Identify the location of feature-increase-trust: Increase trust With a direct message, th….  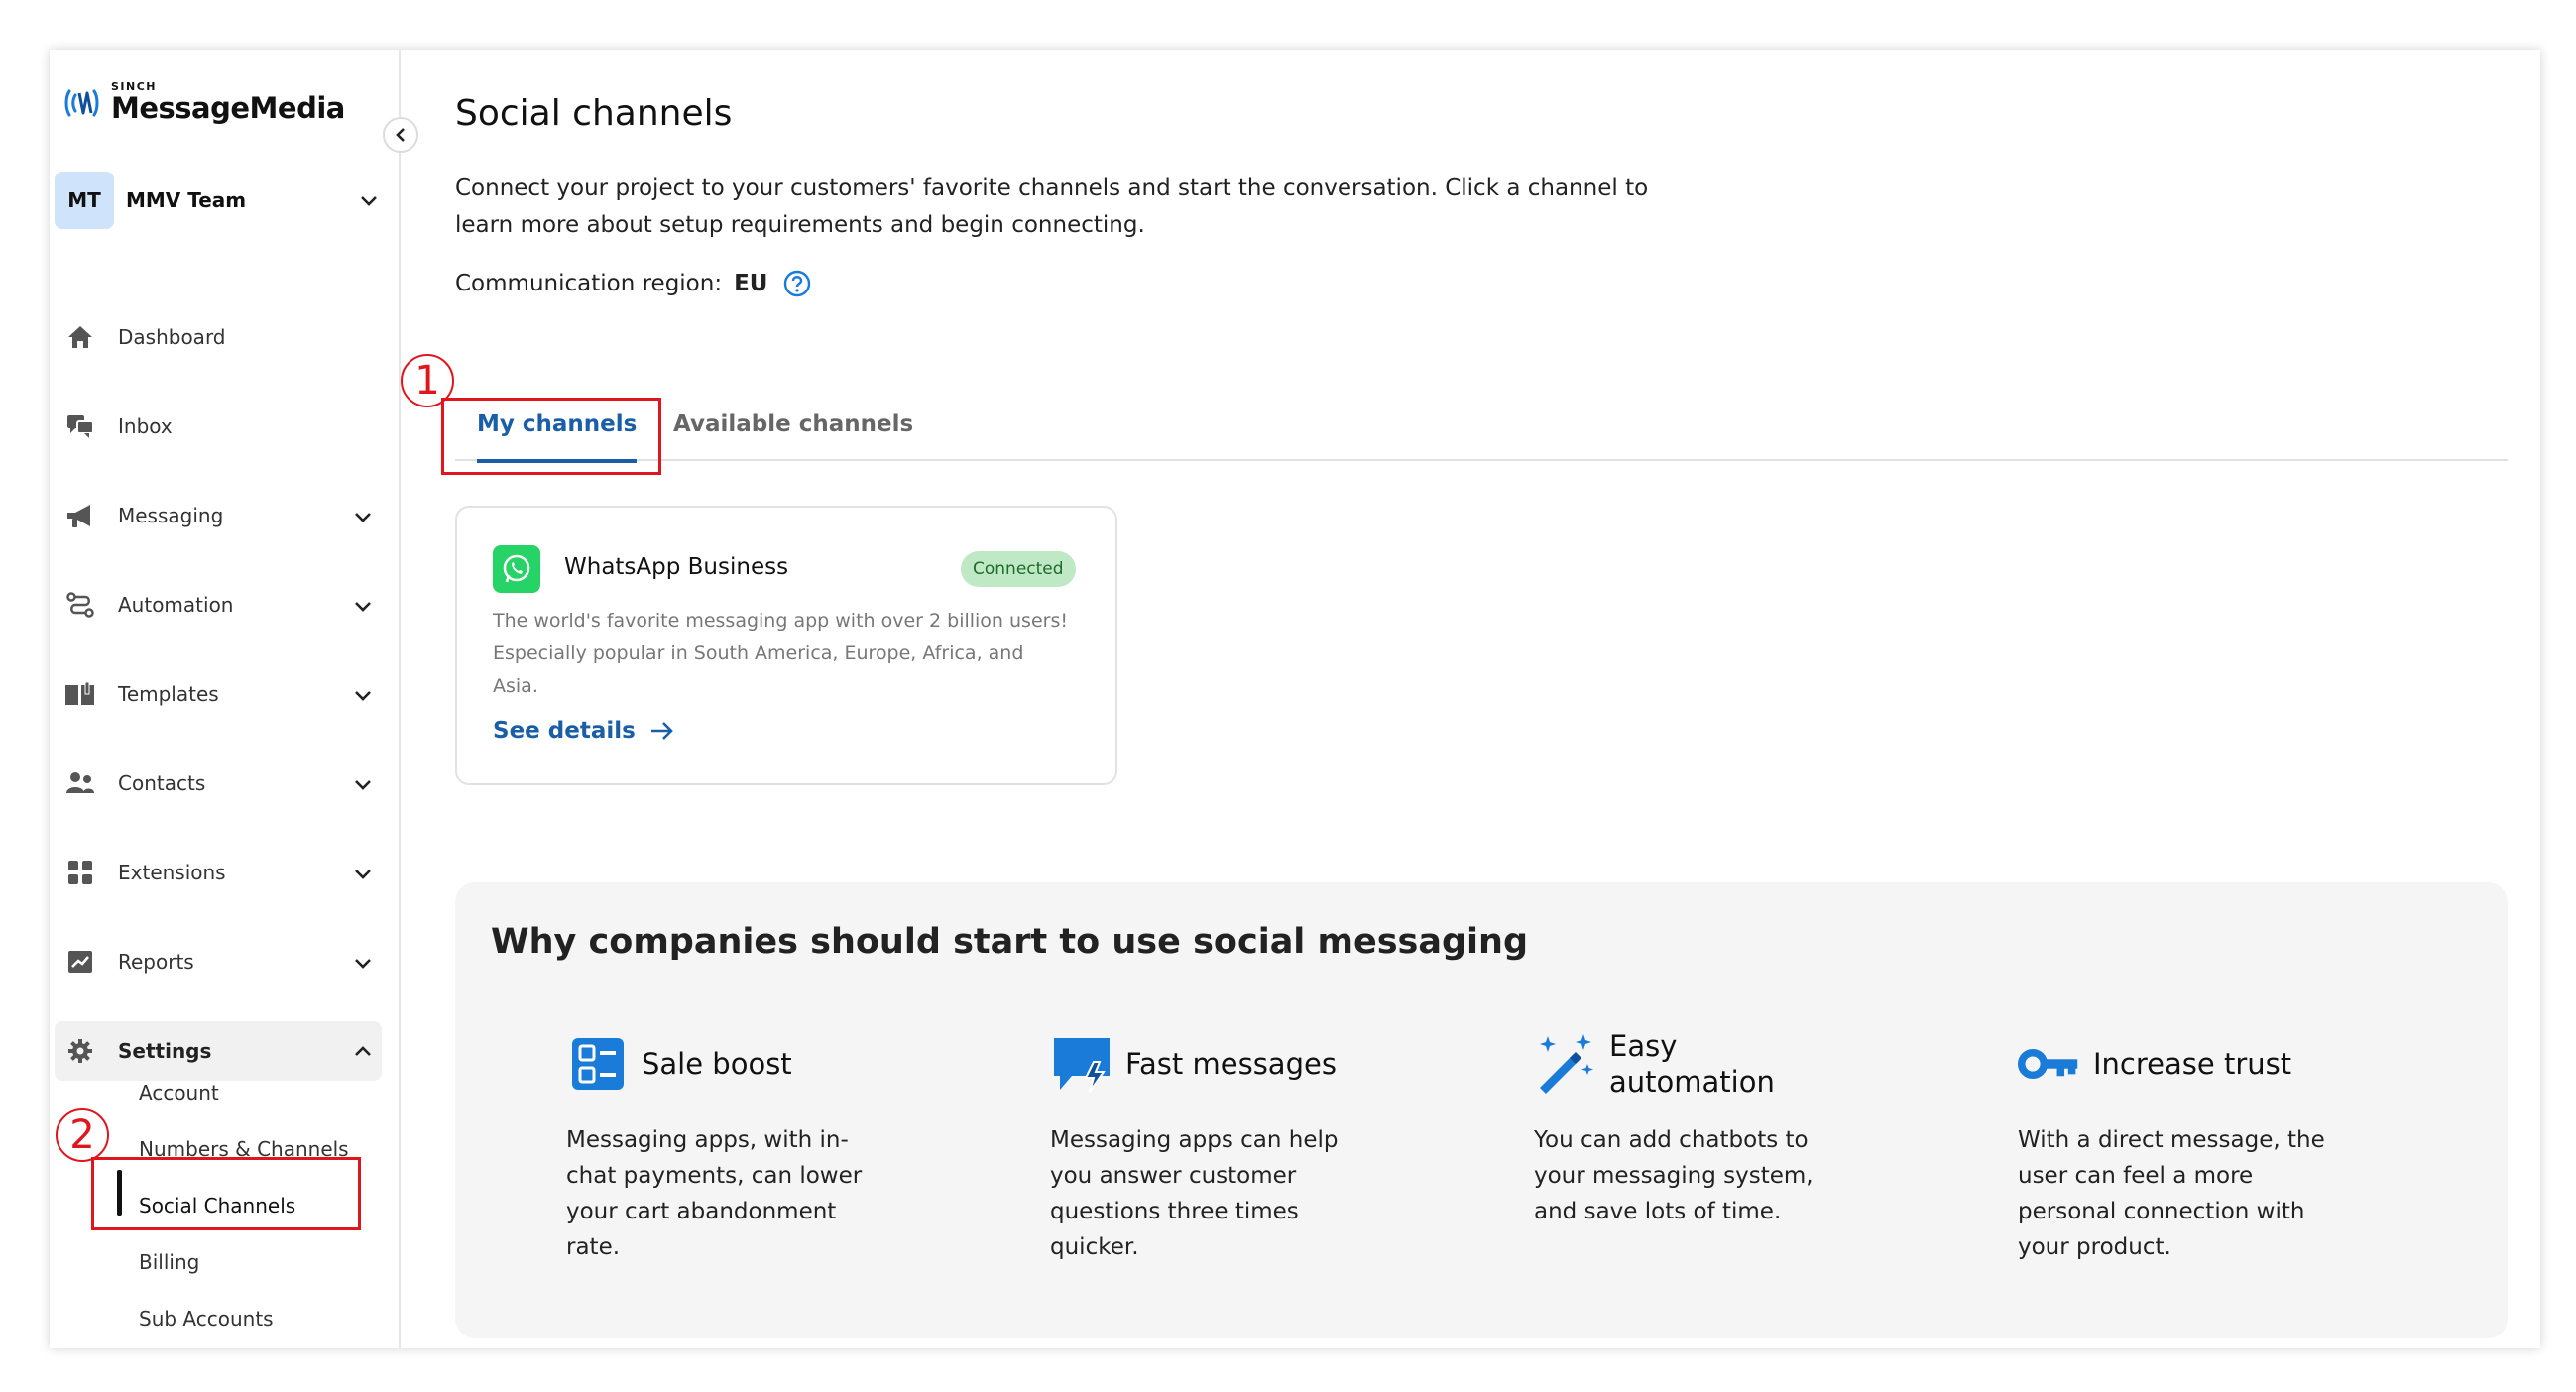
(2216, 1147).